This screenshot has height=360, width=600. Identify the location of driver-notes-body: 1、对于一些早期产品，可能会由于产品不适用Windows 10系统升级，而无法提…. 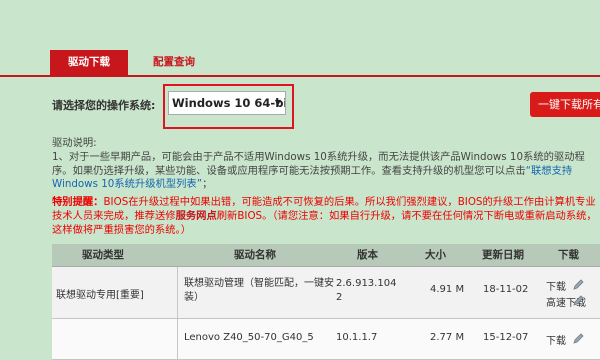
(326, 171).